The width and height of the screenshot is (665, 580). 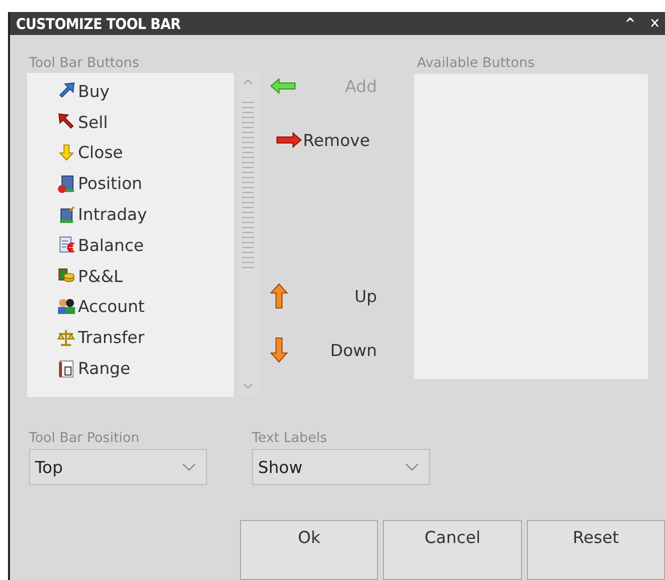 I want to click on list-item: Balance, so click(x=145, y=245).